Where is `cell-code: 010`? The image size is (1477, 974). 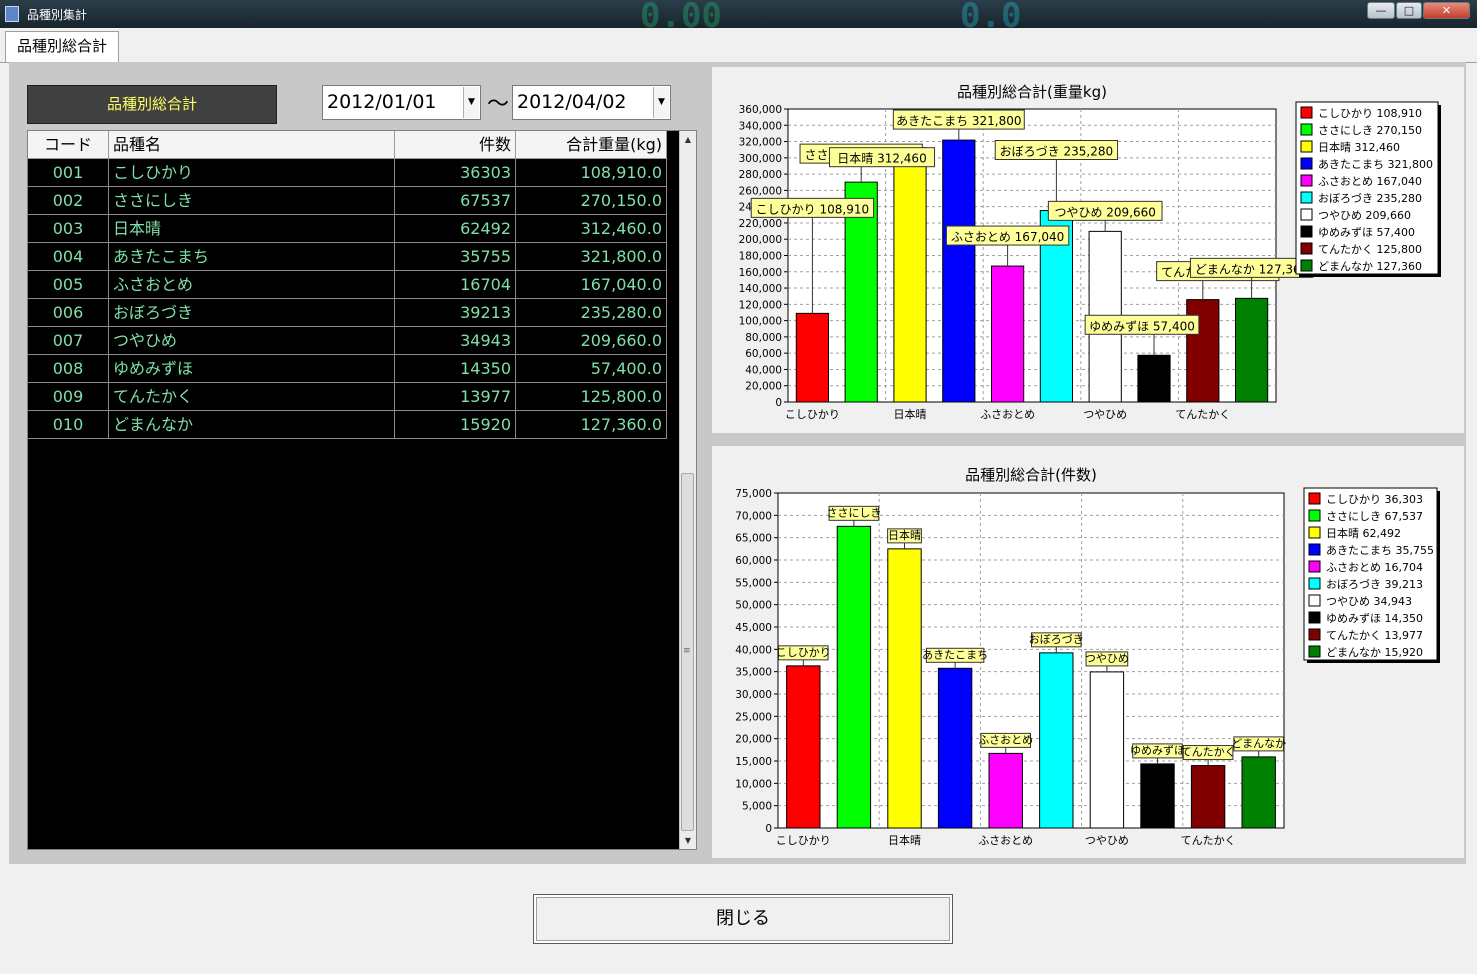 cell-code: 010 is located at coordinates (68, 425).